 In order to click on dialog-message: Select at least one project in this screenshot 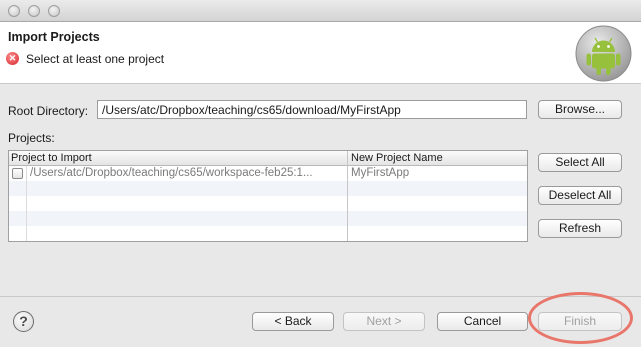, I will do `click(95, 59)`.